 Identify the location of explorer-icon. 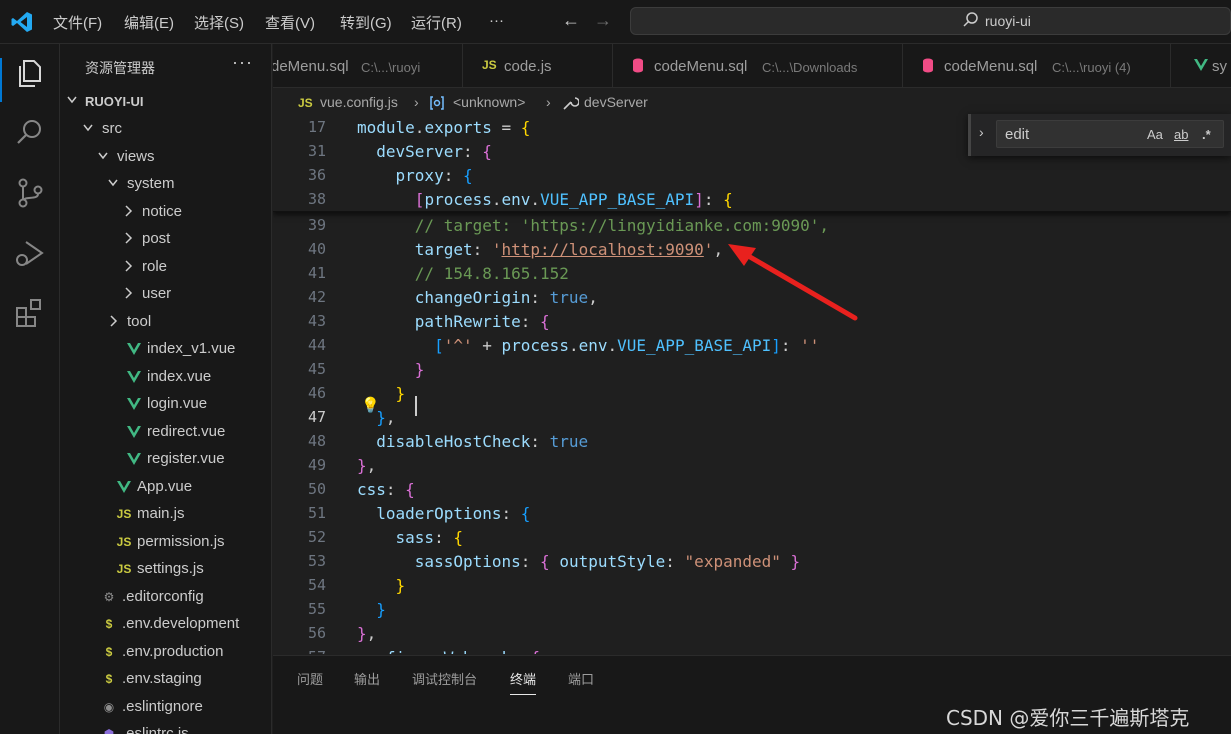
(30, 73).